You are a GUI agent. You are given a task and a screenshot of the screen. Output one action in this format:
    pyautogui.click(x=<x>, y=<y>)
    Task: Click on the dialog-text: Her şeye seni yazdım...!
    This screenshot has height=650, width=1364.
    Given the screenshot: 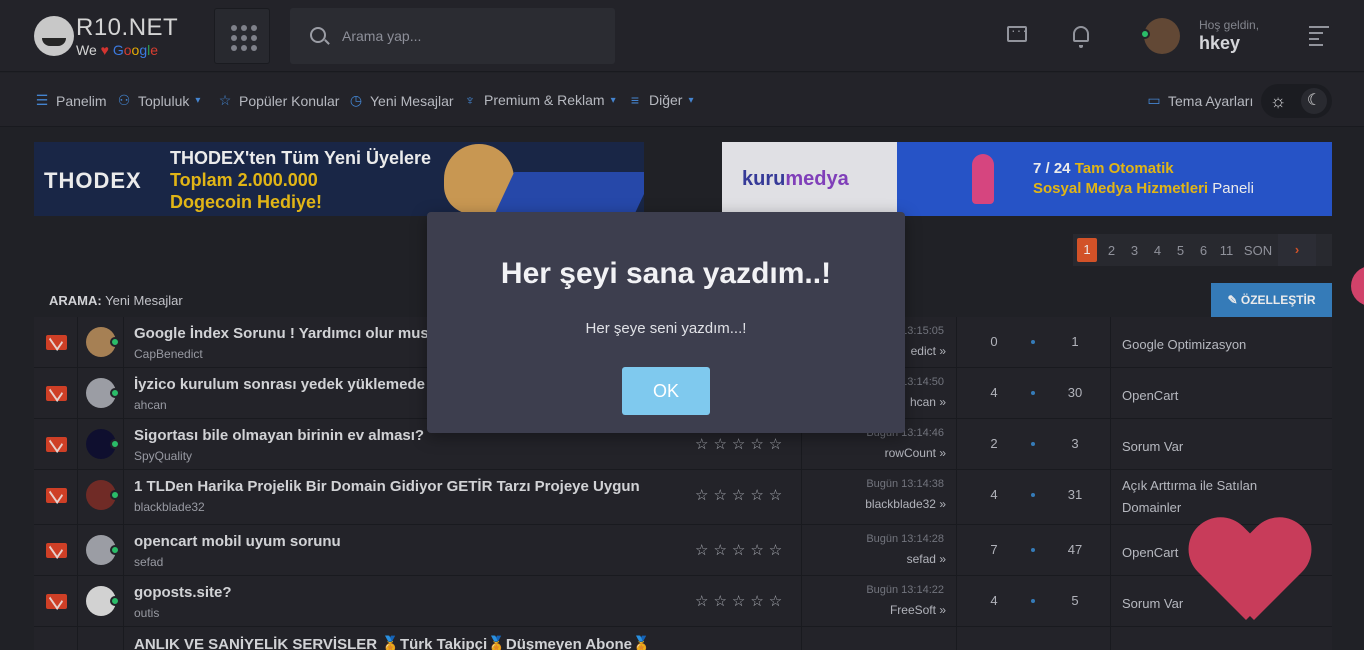 What is the action you would take?
    pyautogui.click(x=666, y=328)
    